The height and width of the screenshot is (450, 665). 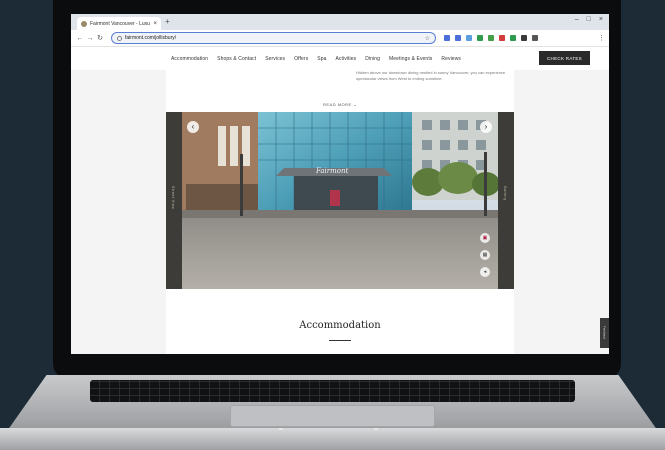 What do you see at coordinates (486, 127) in the screenshot?
I see `next-arrow-button: ›` at bounding box center [486, 127].